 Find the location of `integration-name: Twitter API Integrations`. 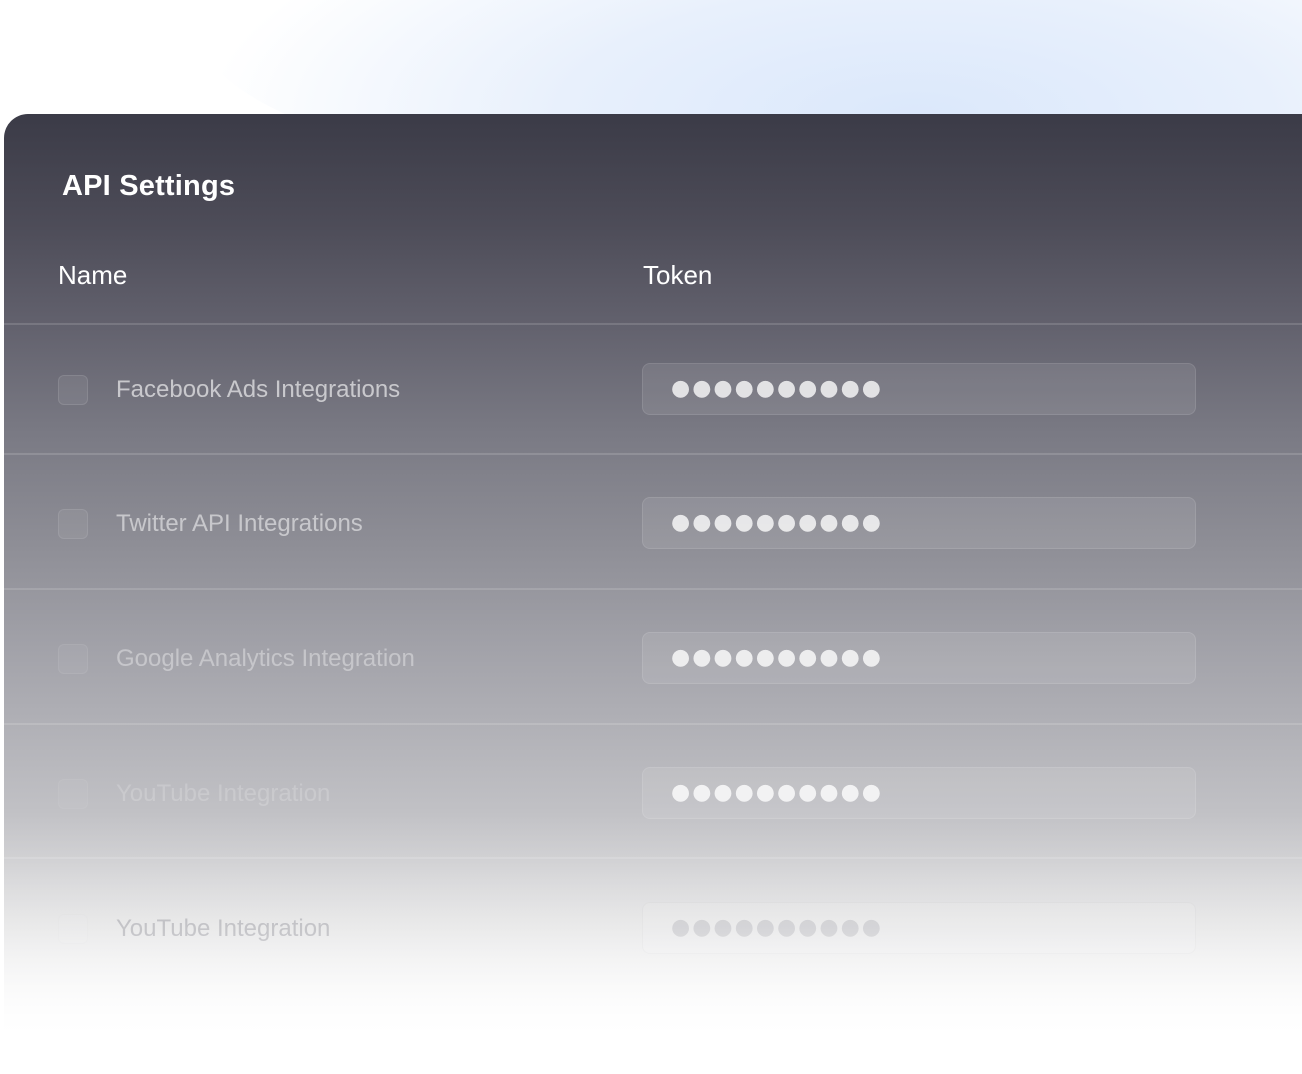

integration-name: Twitter API Integrations is located at coordinates (239, 523).